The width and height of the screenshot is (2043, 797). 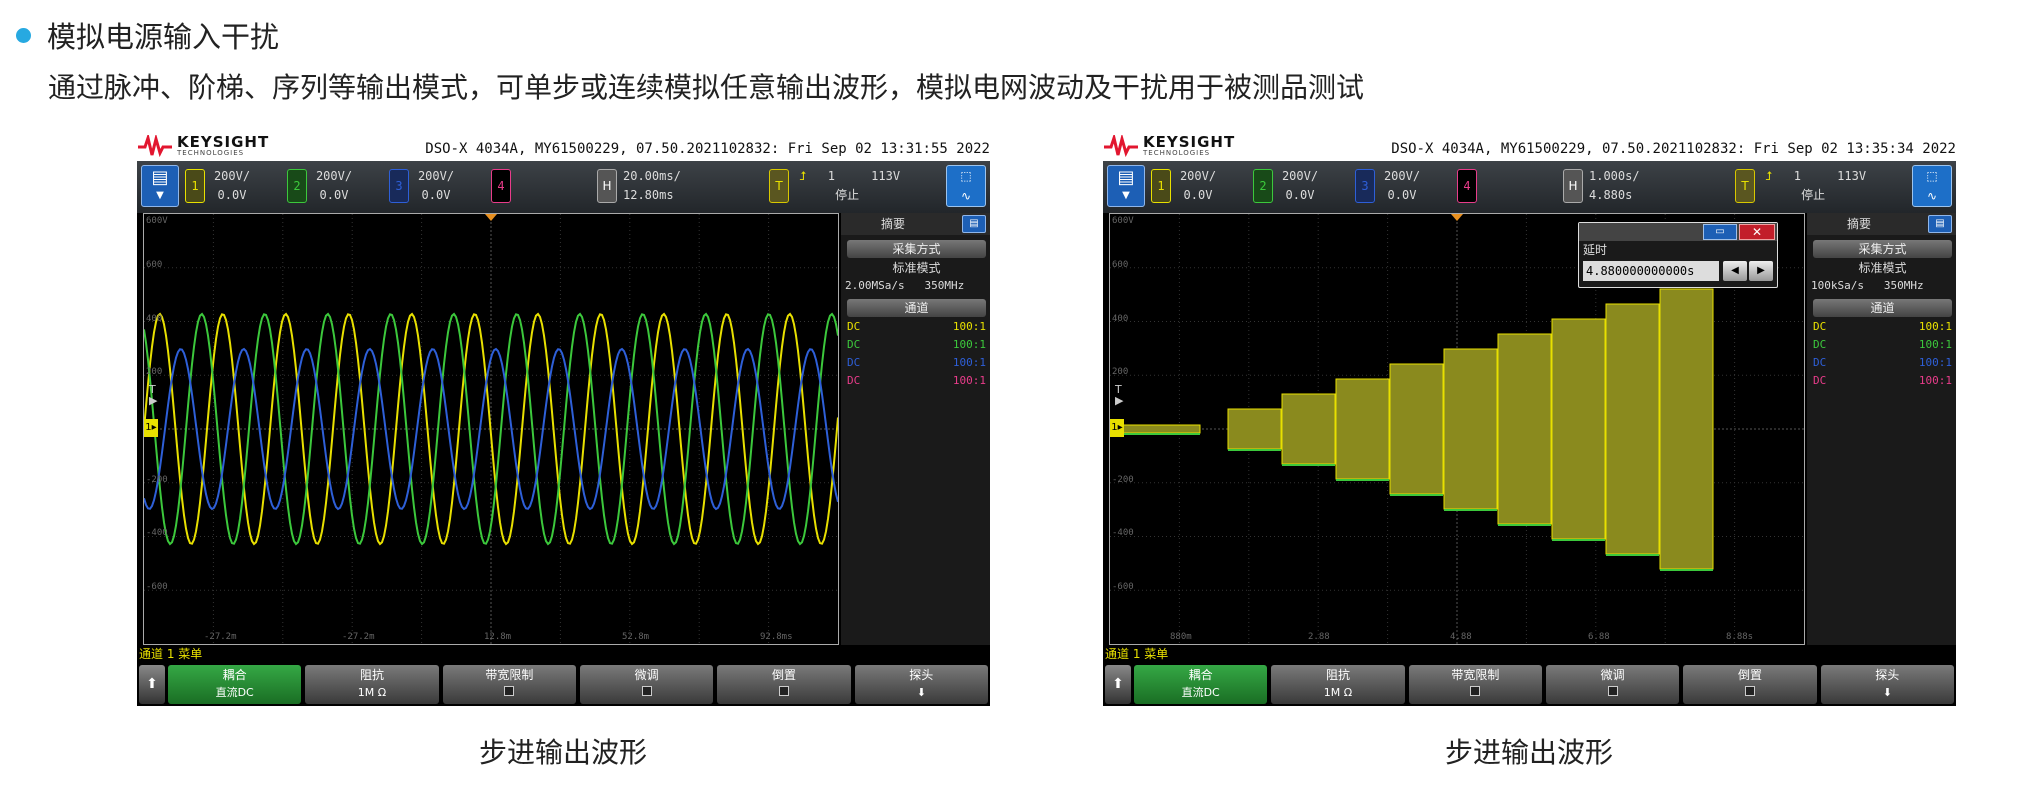 I want to click on chevron-down-icon: ▼, so click(x=1126, y=195).